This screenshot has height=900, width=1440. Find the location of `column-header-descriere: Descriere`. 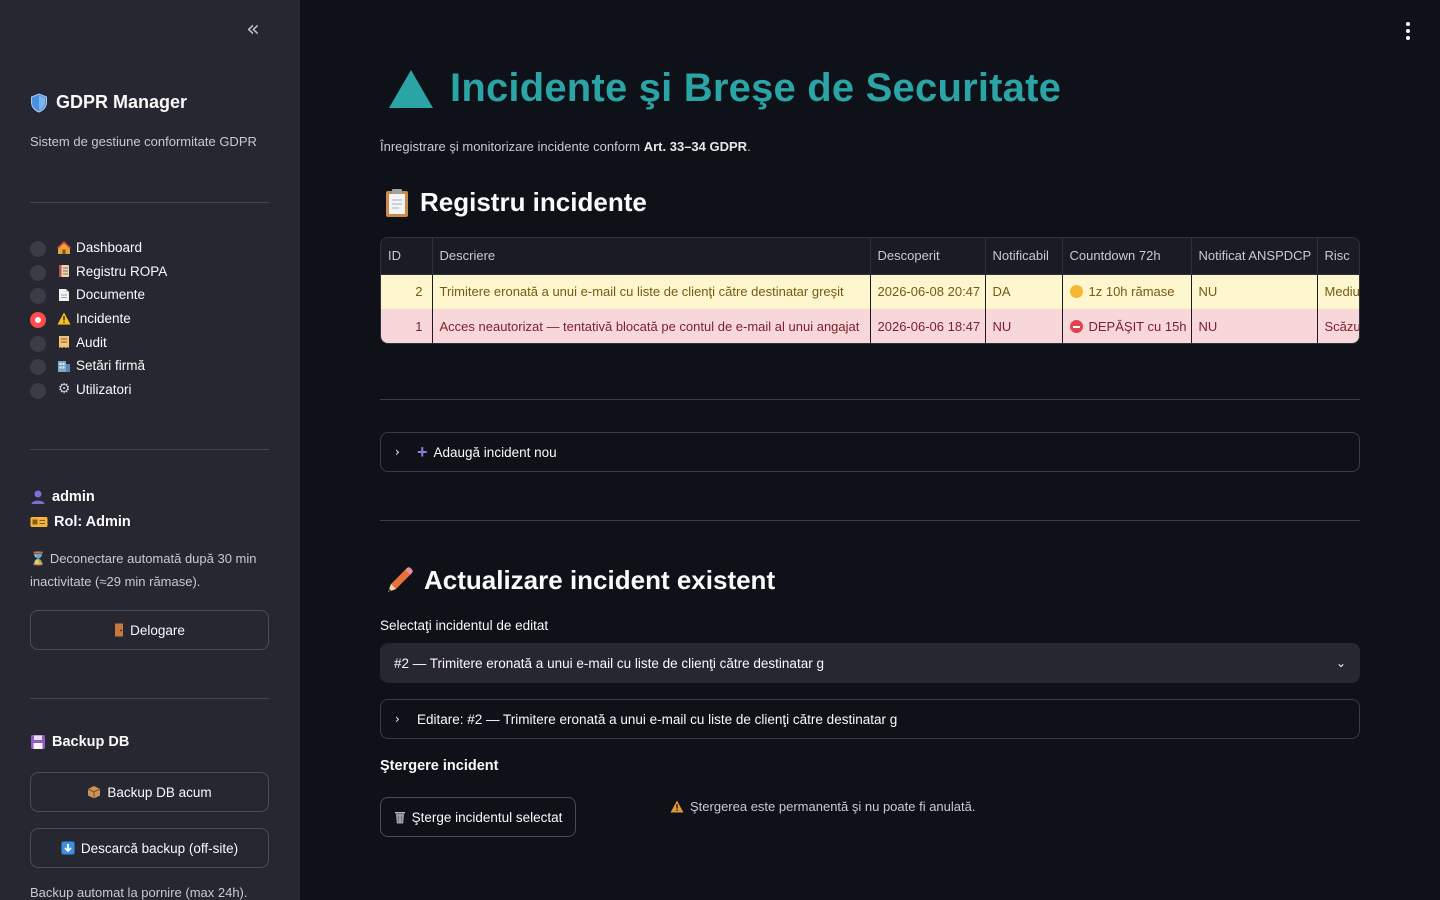

column-header-descriere: Descriere is located at coordinates (651, 256).